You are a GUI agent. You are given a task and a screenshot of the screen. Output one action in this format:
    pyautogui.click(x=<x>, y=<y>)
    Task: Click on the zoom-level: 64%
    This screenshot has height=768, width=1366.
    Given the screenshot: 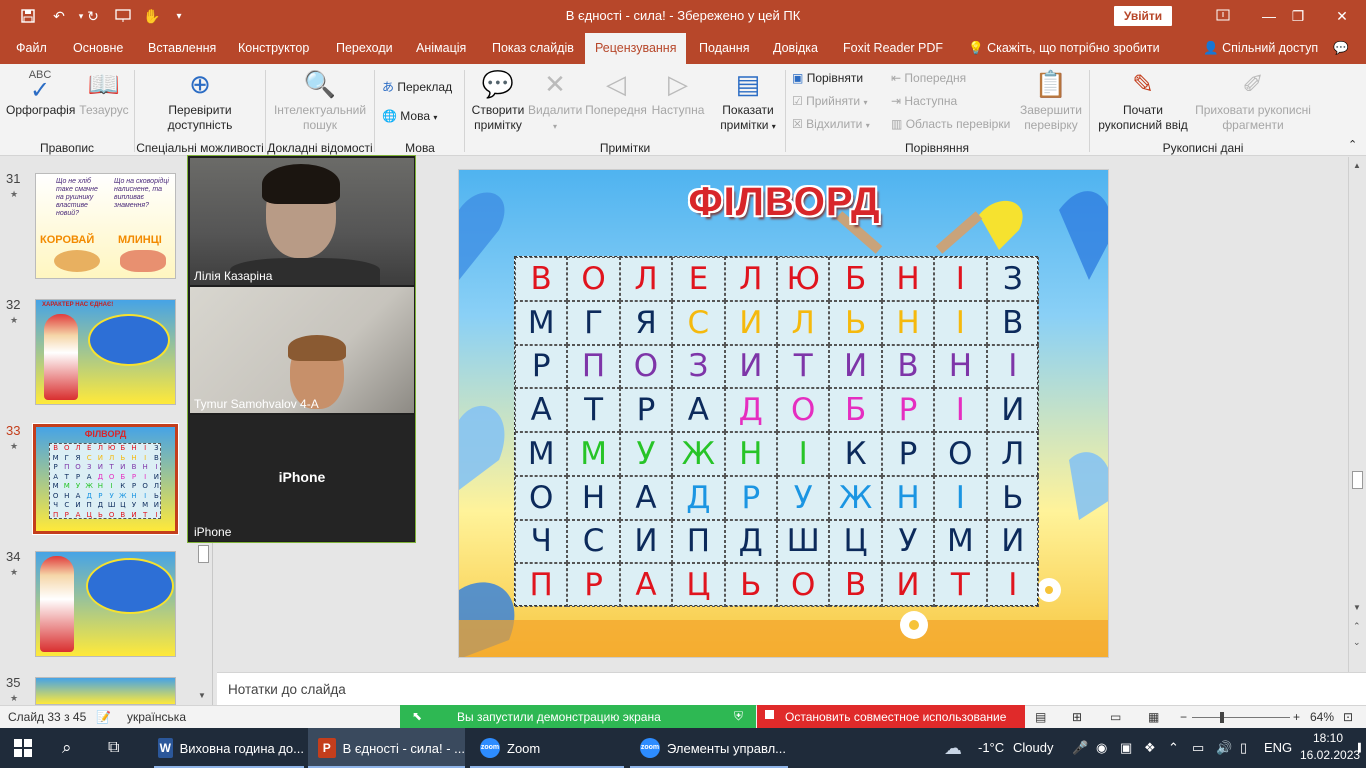 What is the action you would take?
    pyautogui.click(x=1322, y=717)
    